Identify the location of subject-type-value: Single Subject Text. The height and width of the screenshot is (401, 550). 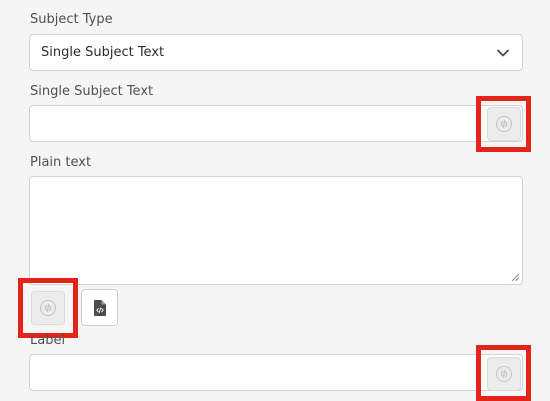
(103, 52).